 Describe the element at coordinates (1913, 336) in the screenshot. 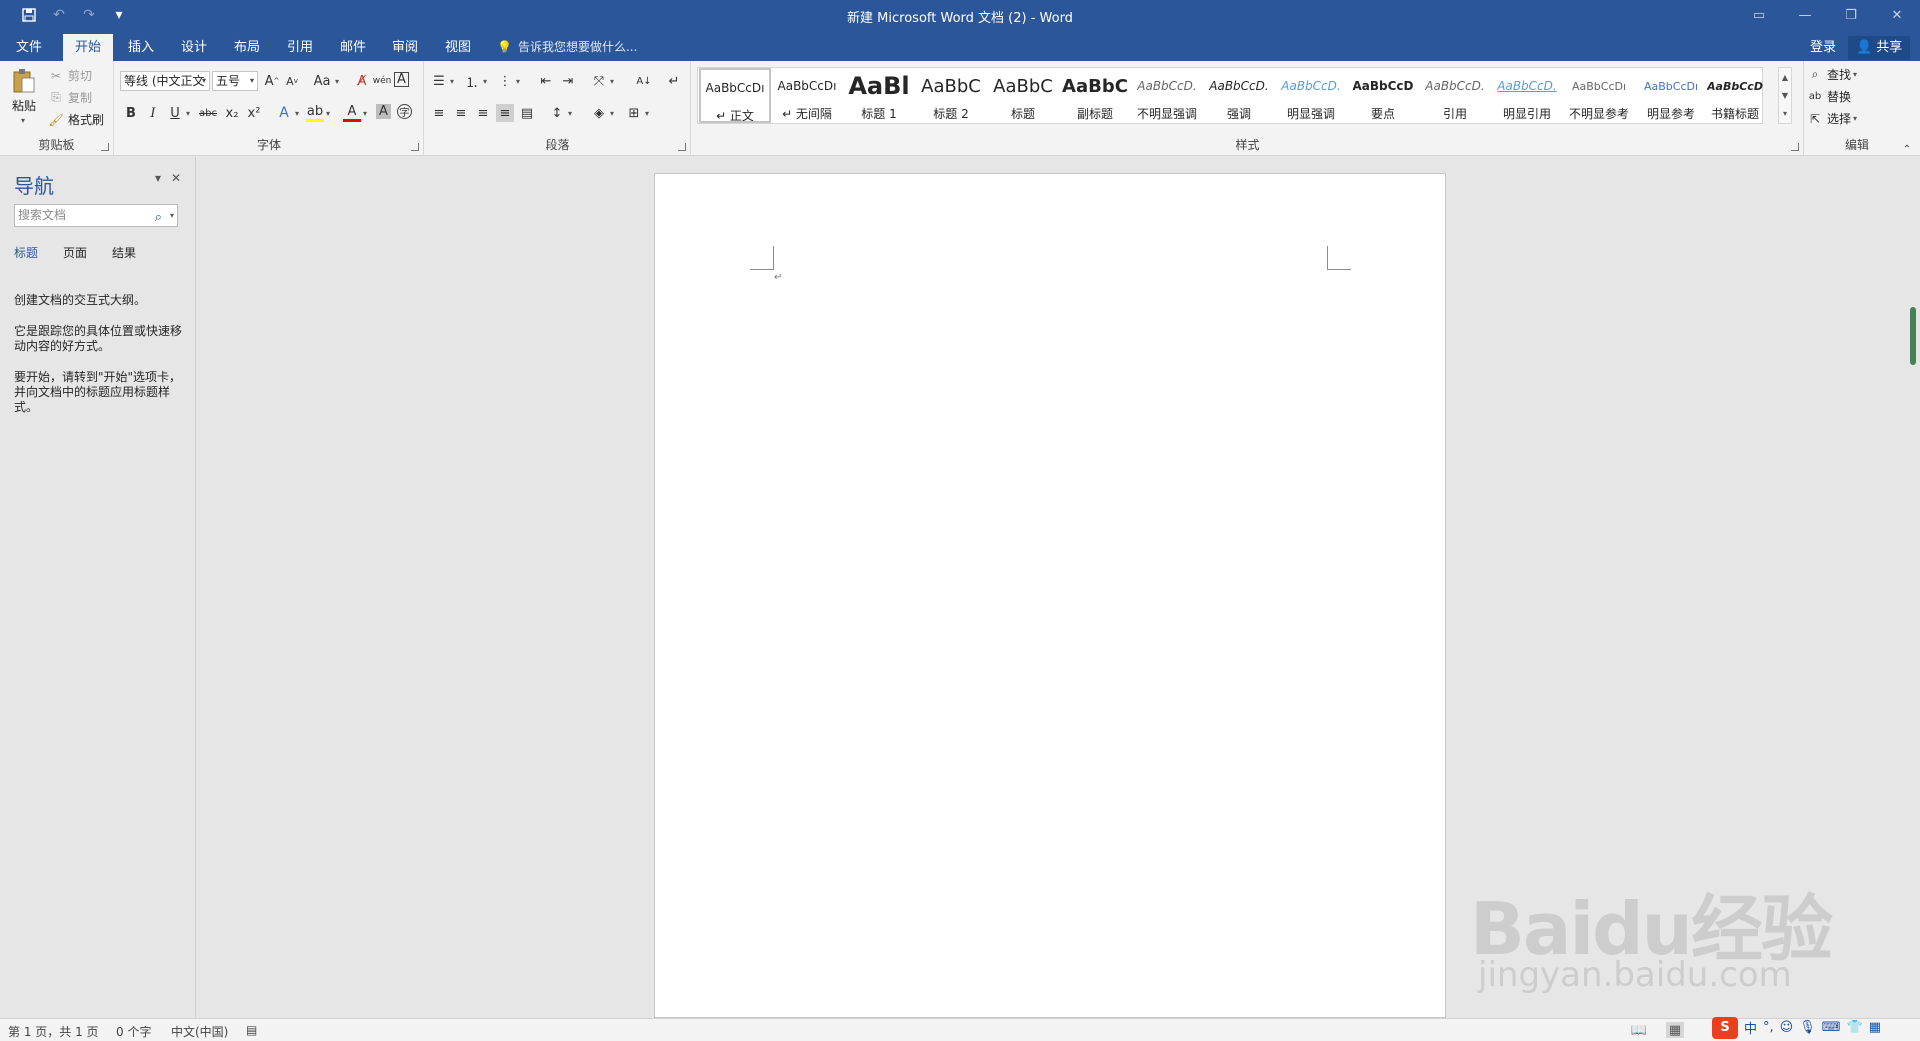

I see `vertical-scrollbar-thumb` at that location.